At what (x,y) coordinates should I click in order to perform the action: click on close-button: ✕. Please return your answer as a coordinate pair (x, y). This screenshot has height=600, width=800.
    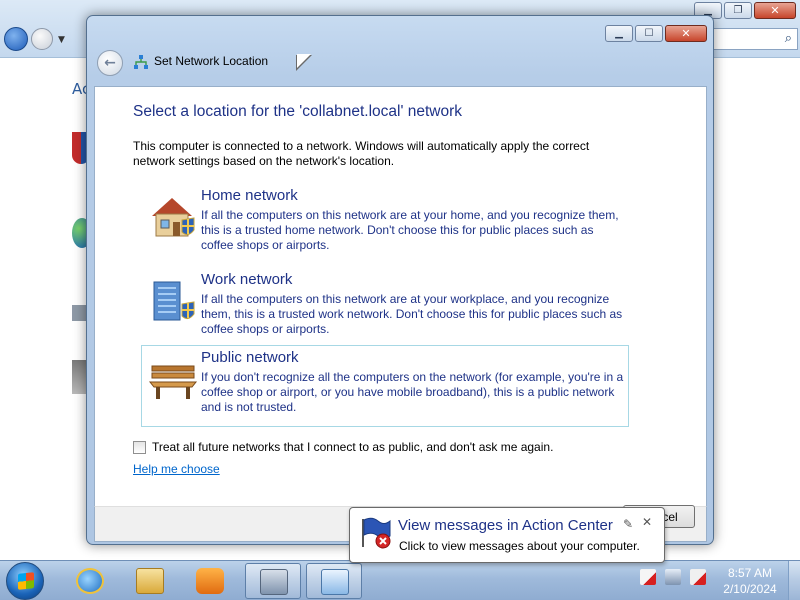
    Looking at the image, I should click on (775, 10).